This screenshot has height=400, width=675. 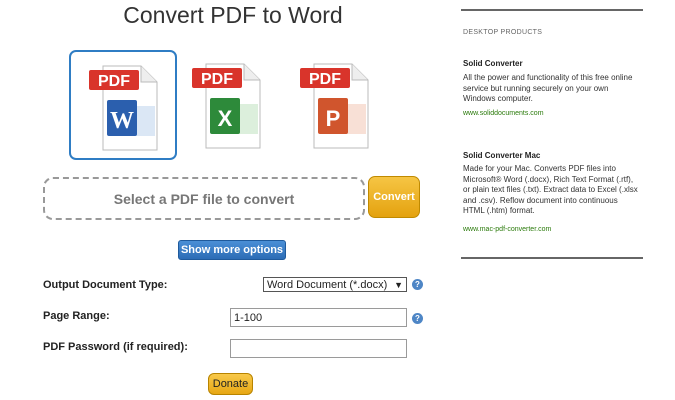 What do you see at coordinates (502, 155) in the screenshot?
I see `product-name: Solid Converter Mac` at bounding box center [502, 155].